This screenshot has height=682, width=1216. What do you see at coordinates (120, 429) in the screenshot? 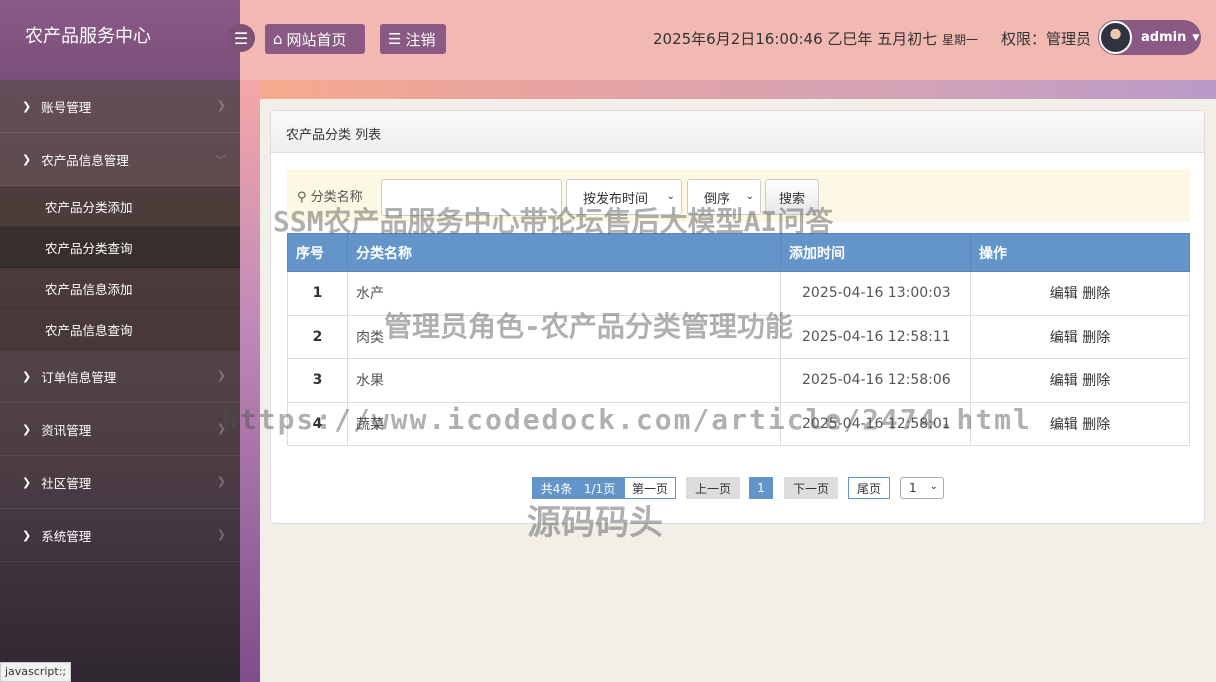
I see `sidebar-item-news: ❯ 资讯管理 ❯` at bounding box center [120, 429].